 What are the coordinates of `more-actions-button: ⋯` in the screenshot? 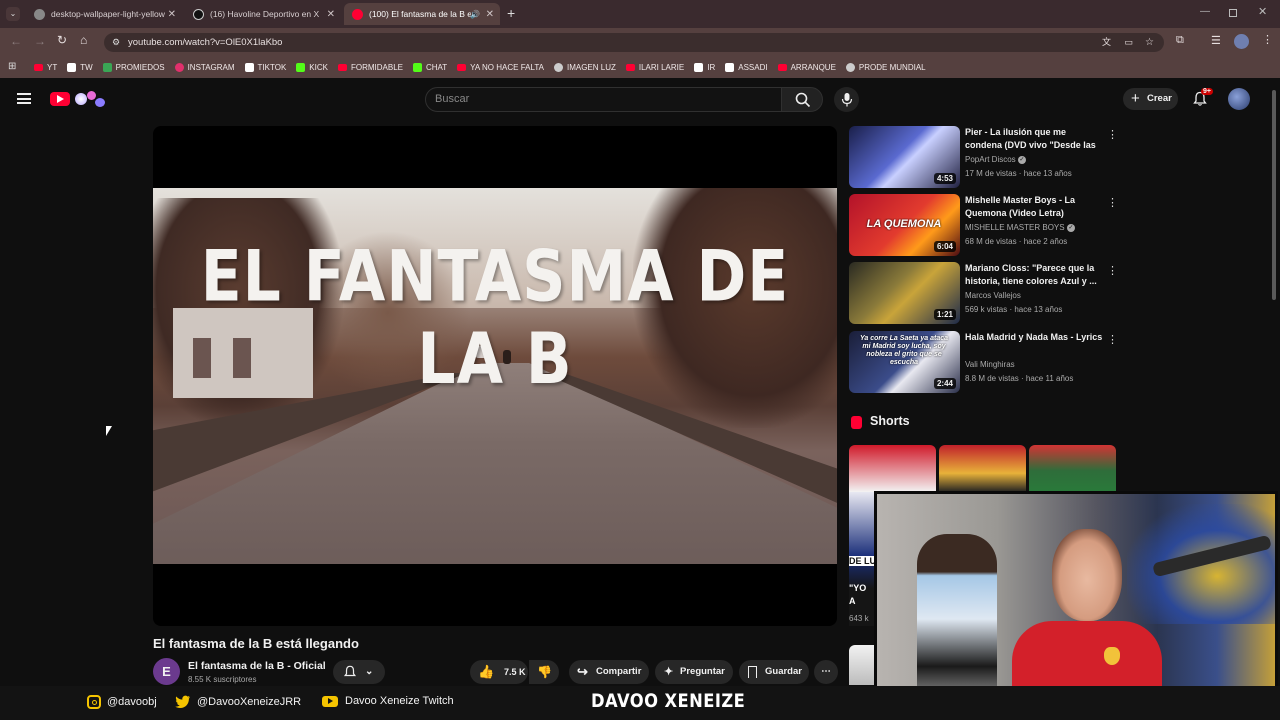 It's located at (826, 672).